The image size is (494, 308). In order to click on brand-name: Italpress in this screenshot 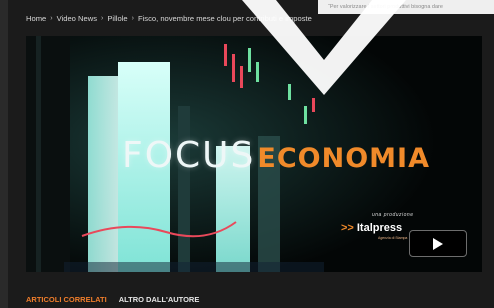, I will do `click(379, 228)`.